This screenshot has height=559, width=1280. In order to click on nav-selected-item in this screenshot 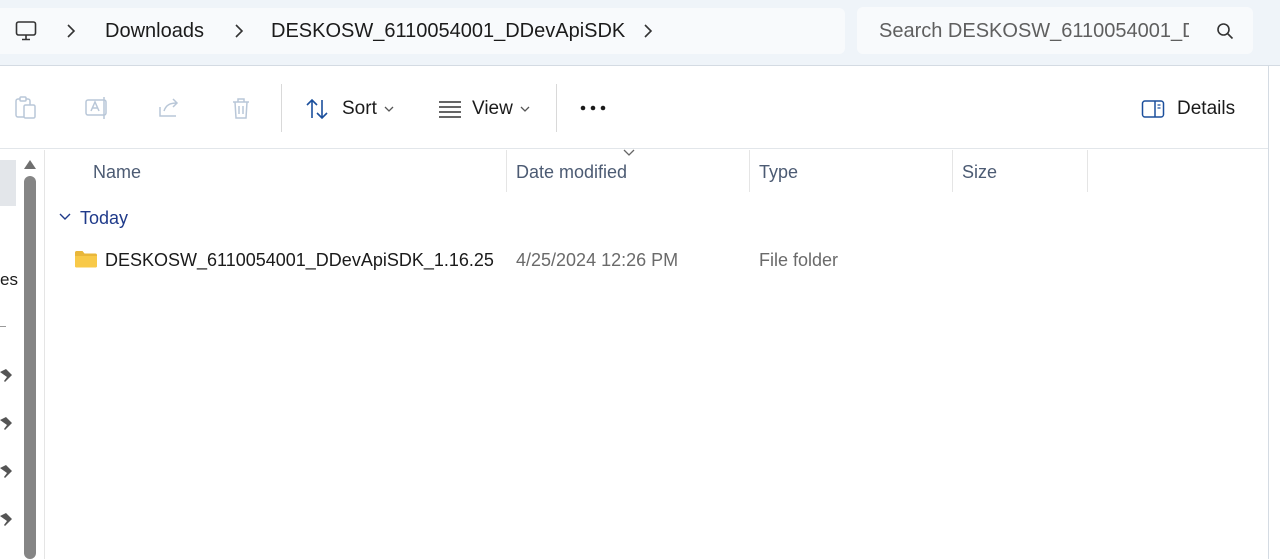, I will do `click(8, 183)`.